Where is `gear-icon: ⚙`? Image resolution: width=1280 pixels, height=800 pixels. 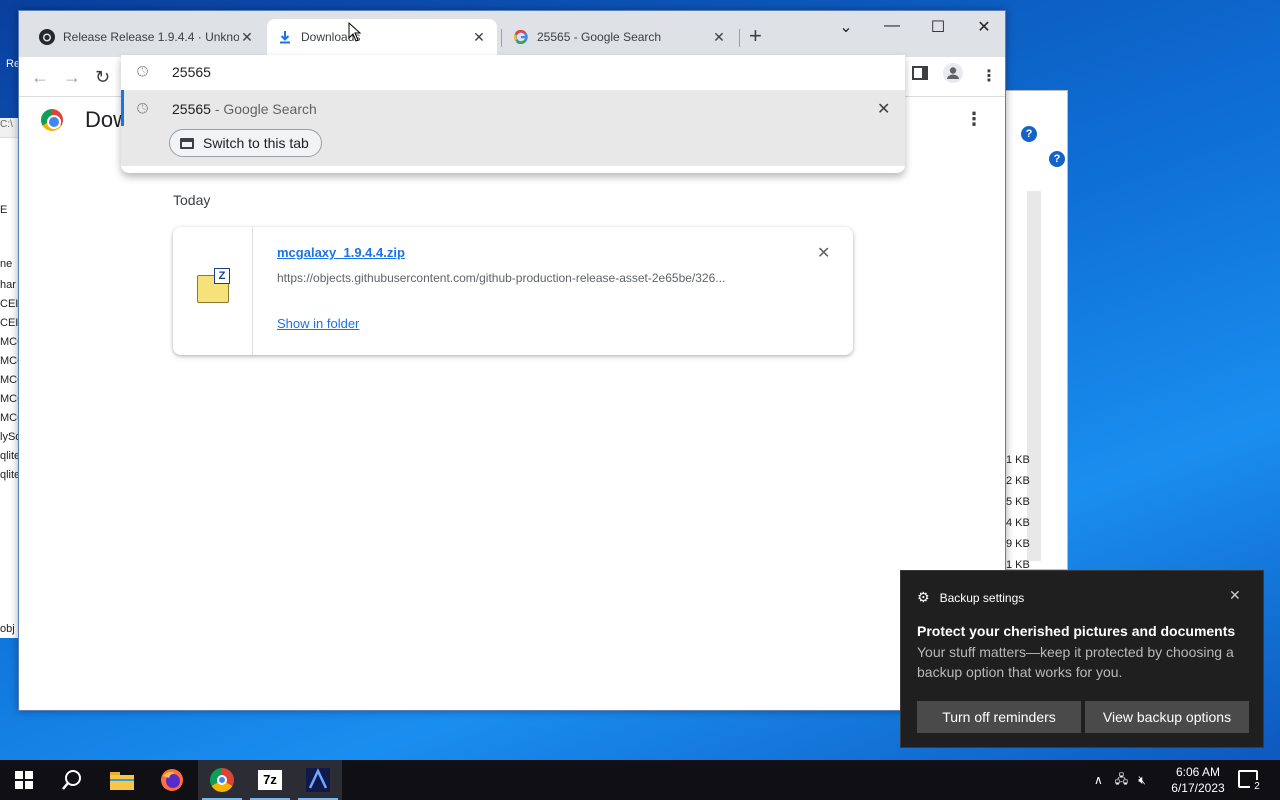 gear-icon: ⚙ is located at coordinates (923, 597).